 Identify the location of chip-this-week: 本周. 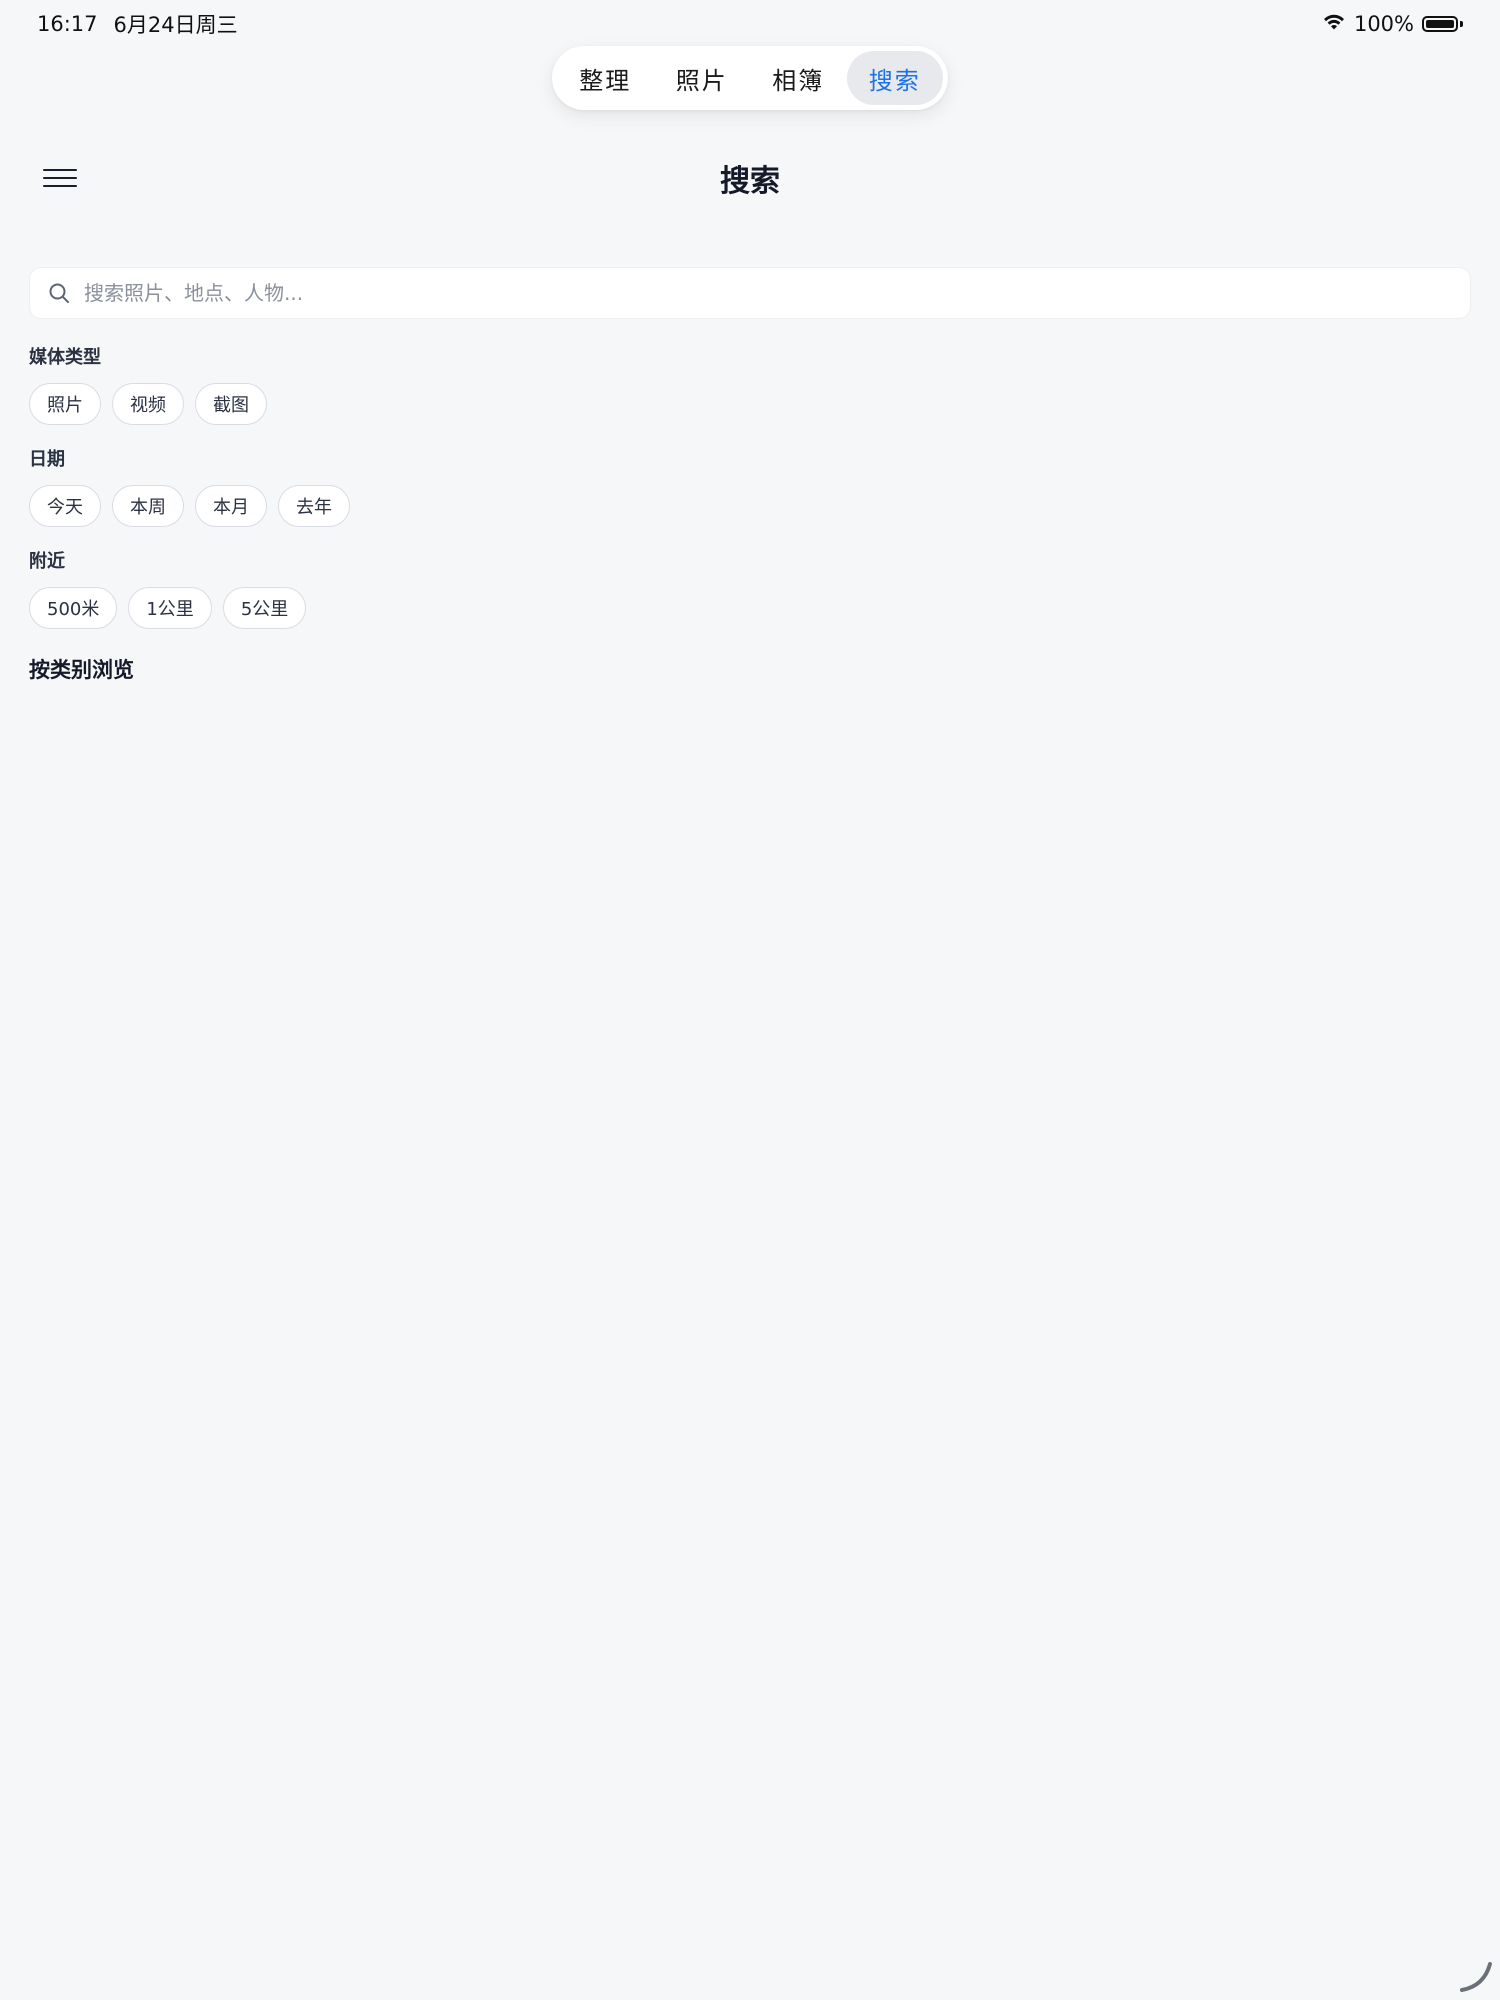
(148, 506).